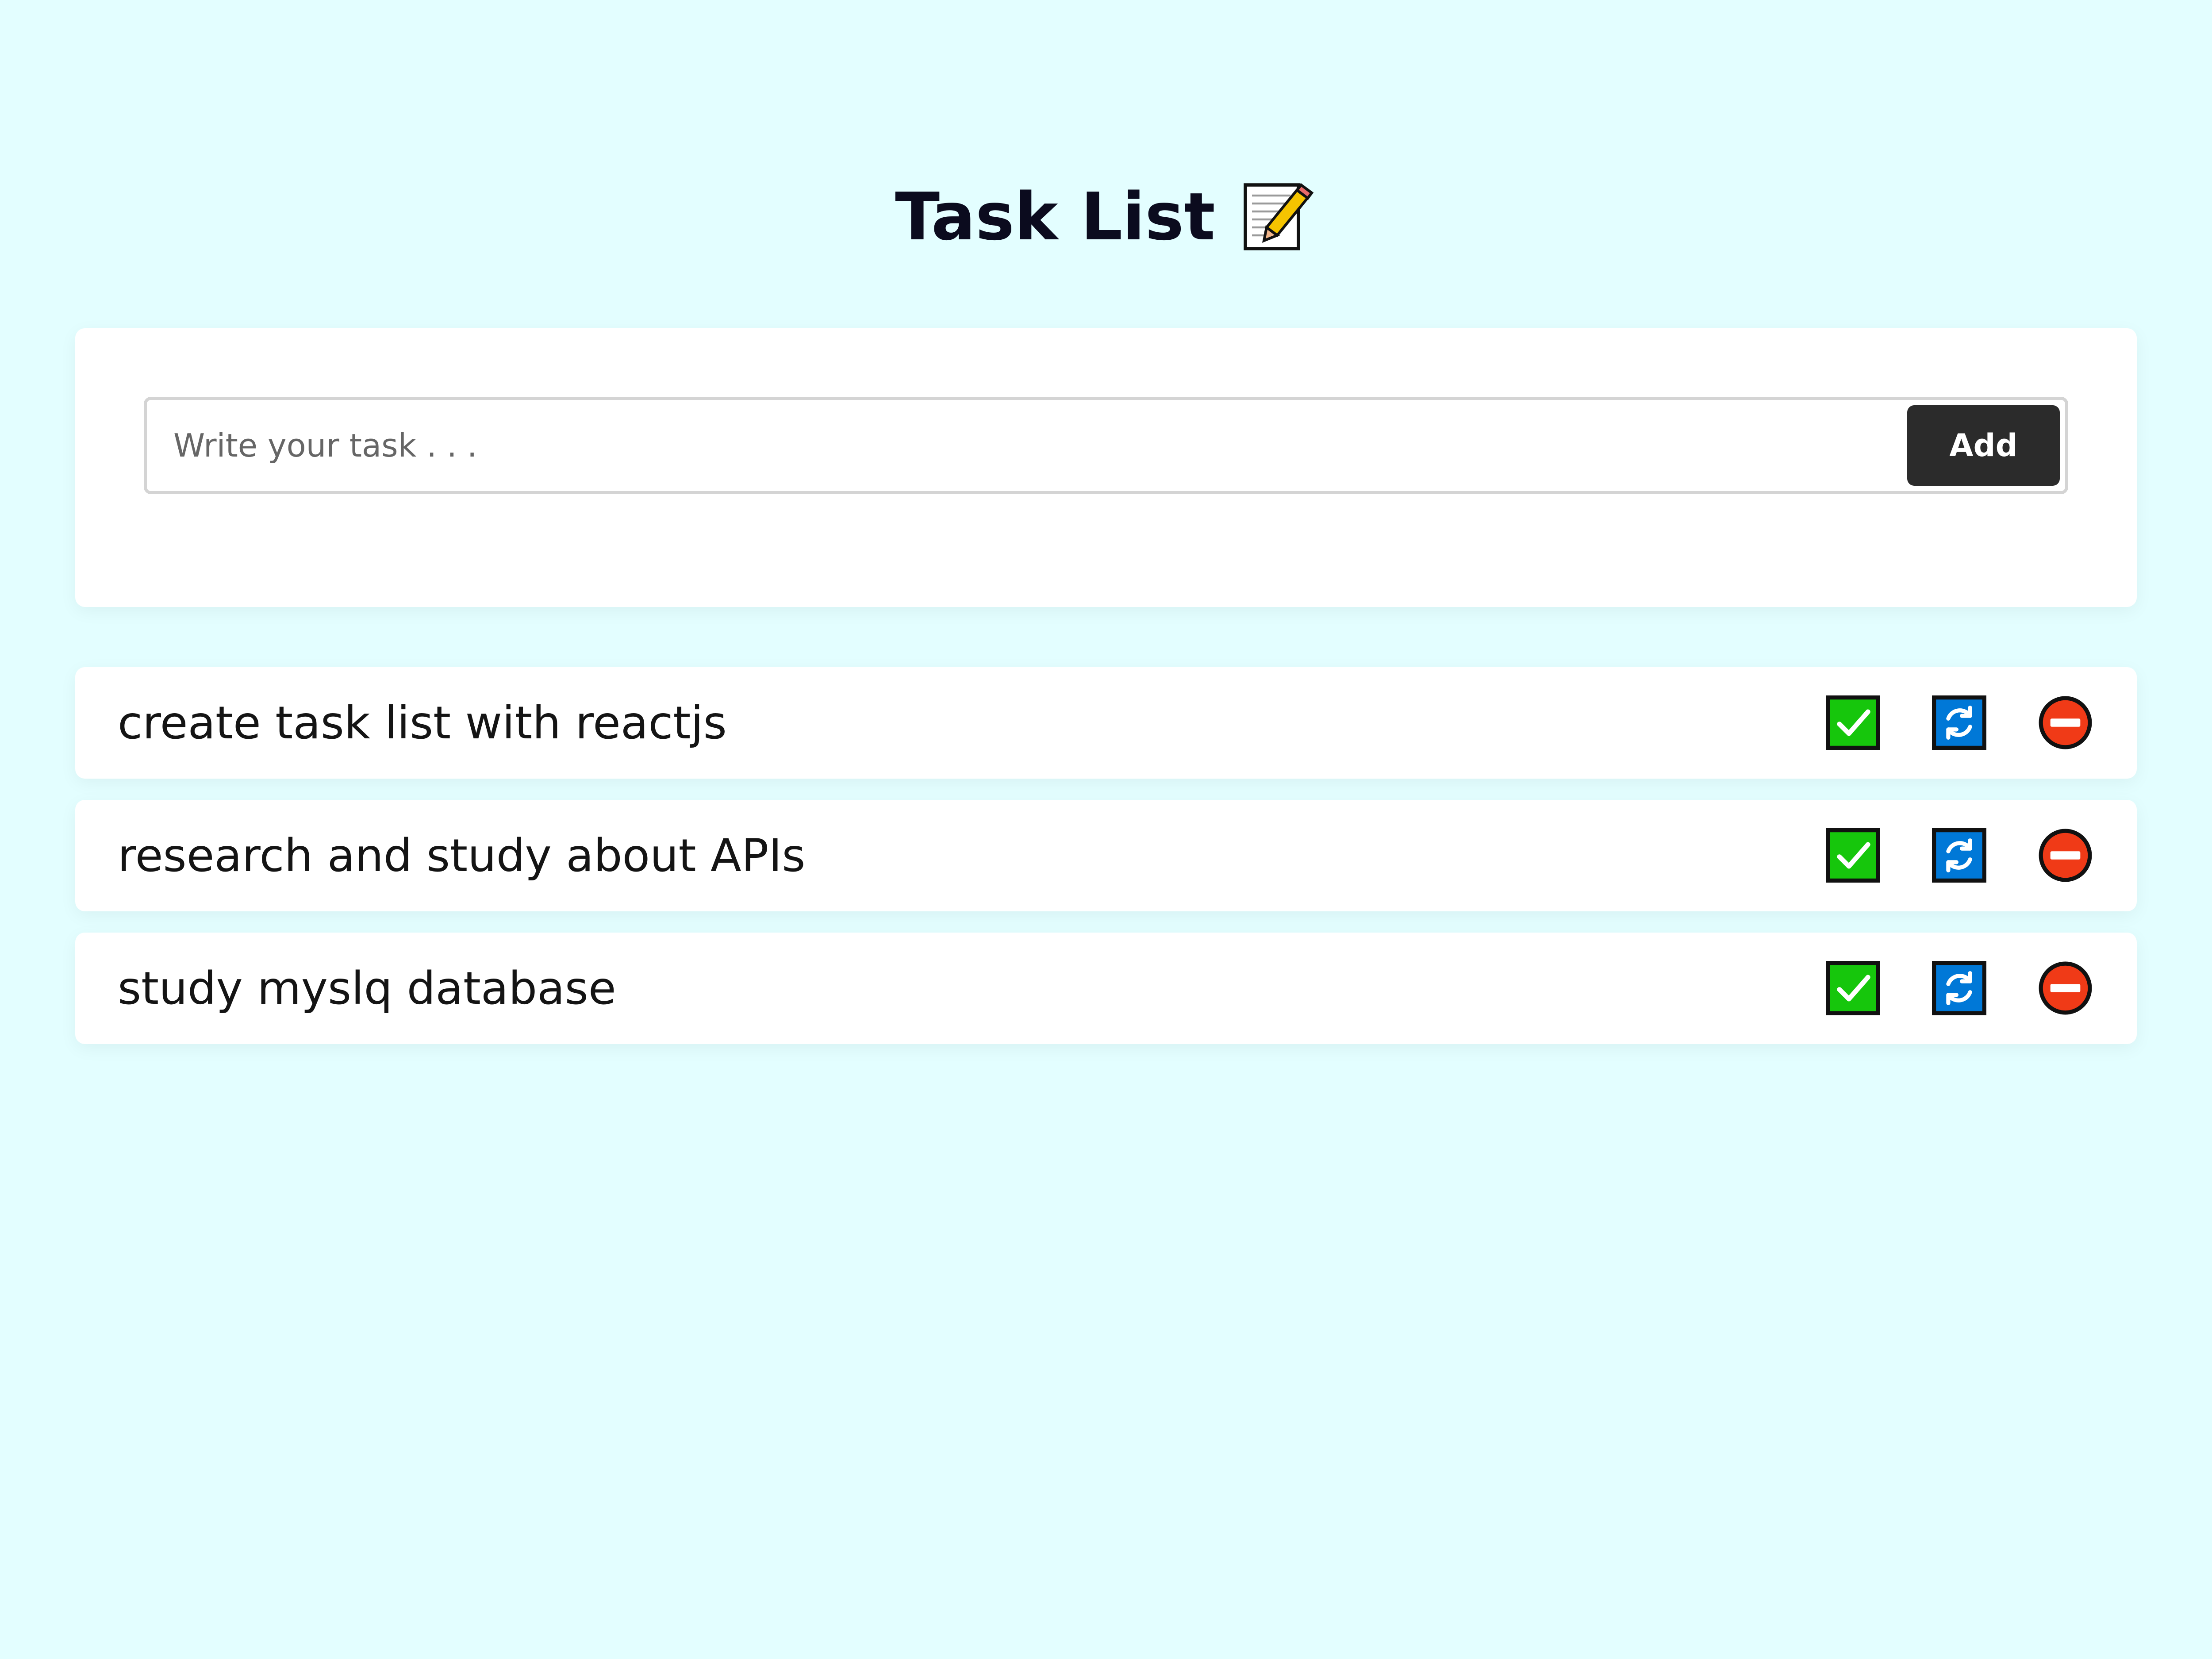 The image size is (2212, 1659). Describe the element at coordinates (1277, 217) in the screenshot. I see `notepad-pencil-icon` at that location.